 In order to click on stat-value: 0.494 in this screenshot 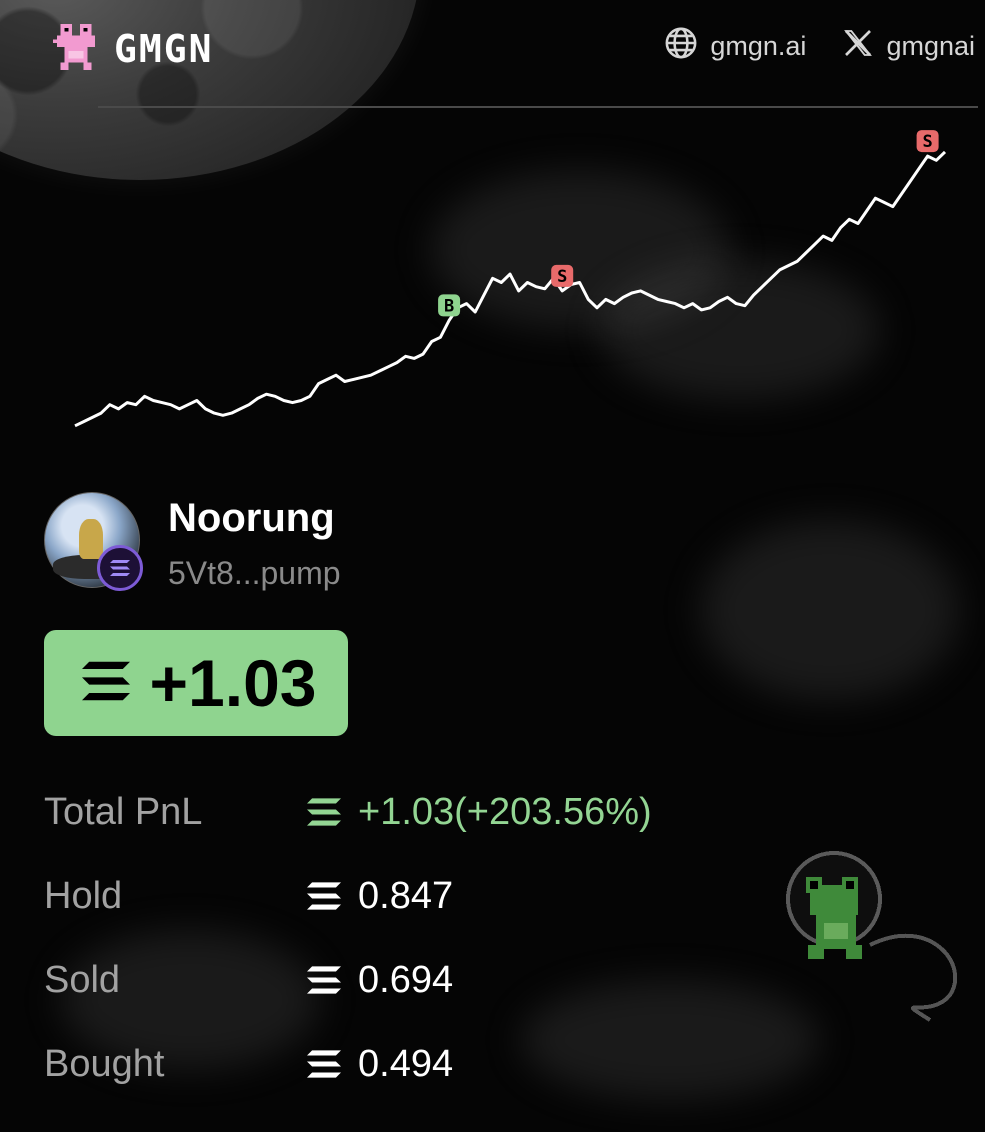, I will do `click(378, 1064)`.